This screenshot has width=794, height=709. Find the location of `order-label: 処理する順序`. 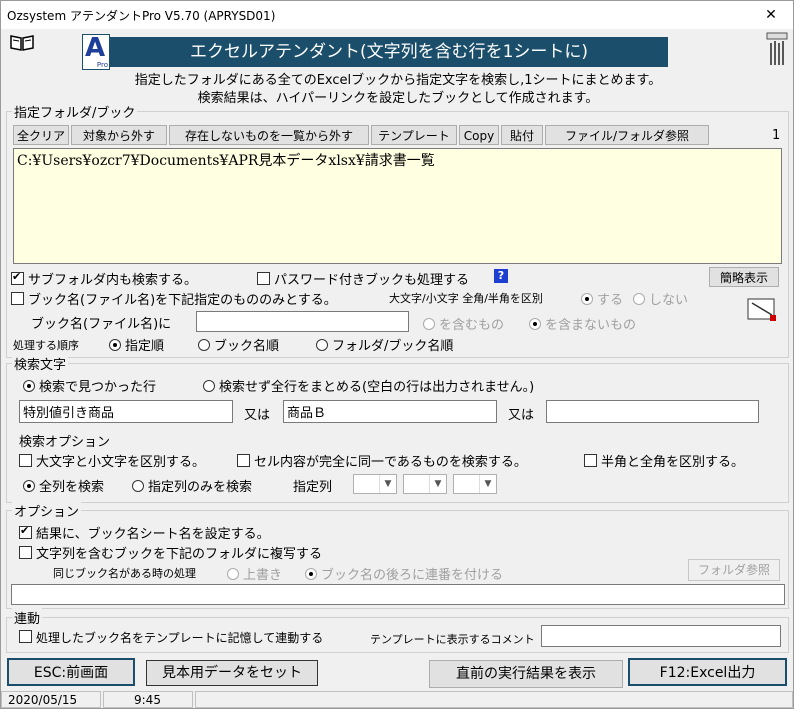

order-label: 処理する順序 is located at coordinates (46, 345).